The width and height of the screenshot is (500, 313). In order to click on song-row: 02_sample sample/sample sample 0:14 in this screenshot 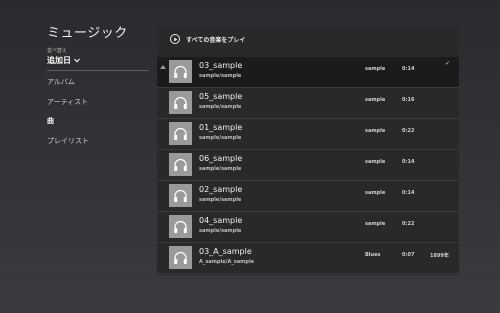, I will do `click(308, 196)`.